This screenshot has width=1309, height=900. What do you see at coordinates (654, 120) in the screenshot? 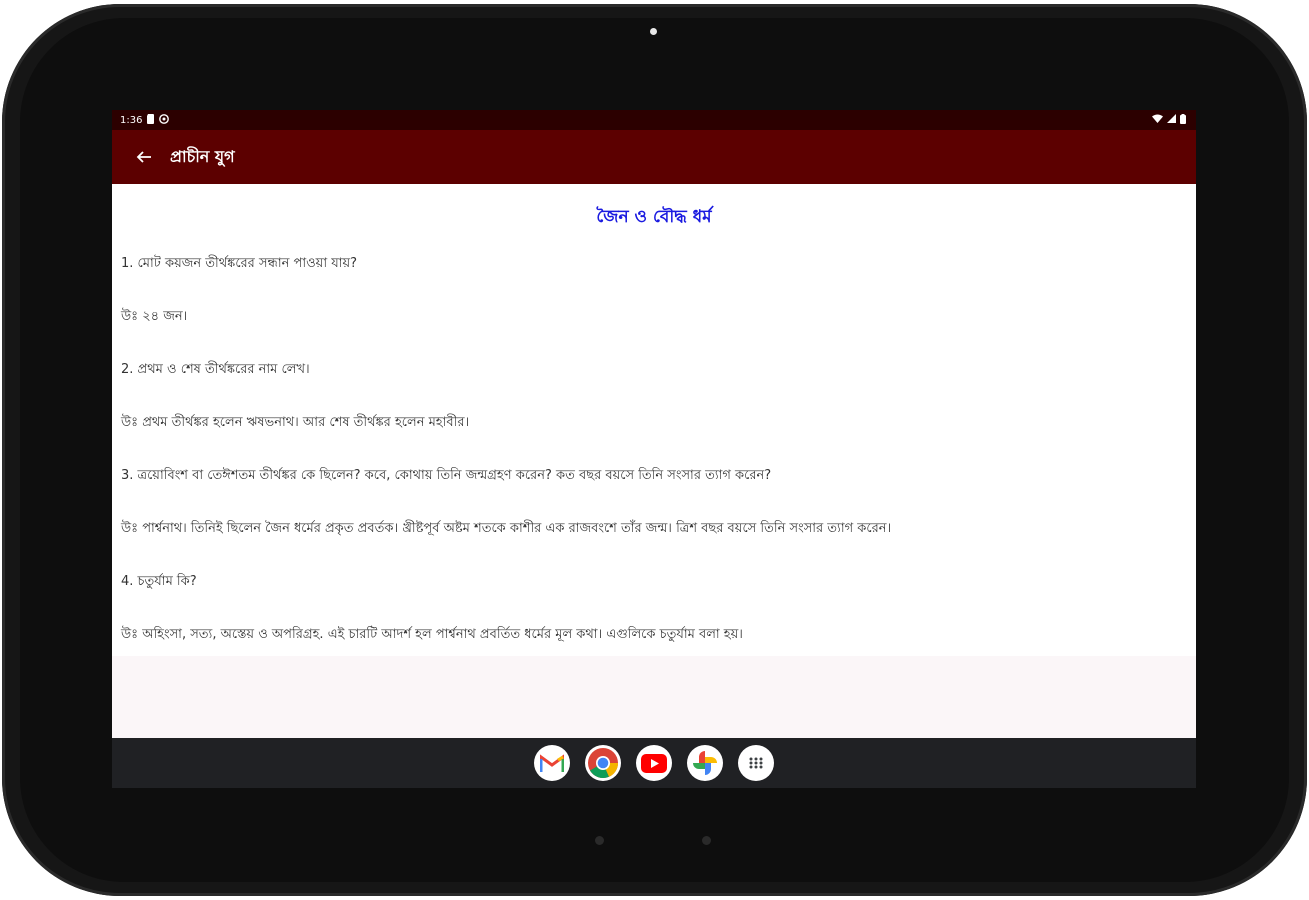
I see `status-bar: 1:36` at bounding box center [654, 120].